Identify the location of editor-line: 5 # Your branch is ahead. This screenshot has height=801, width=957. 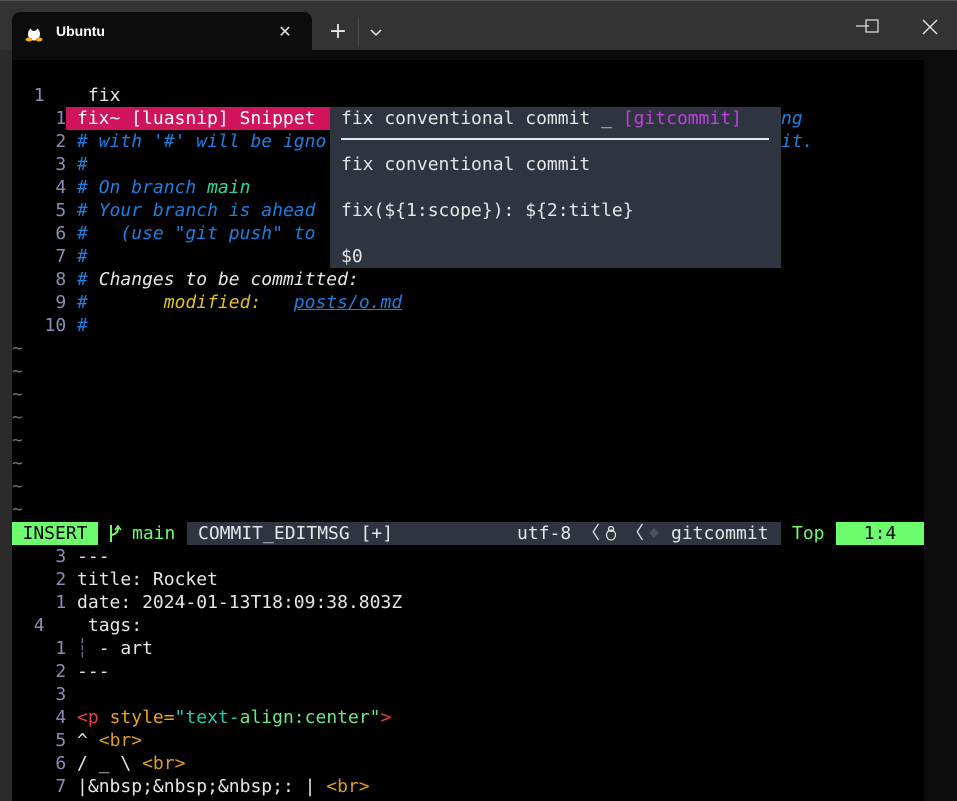
(185, 210).